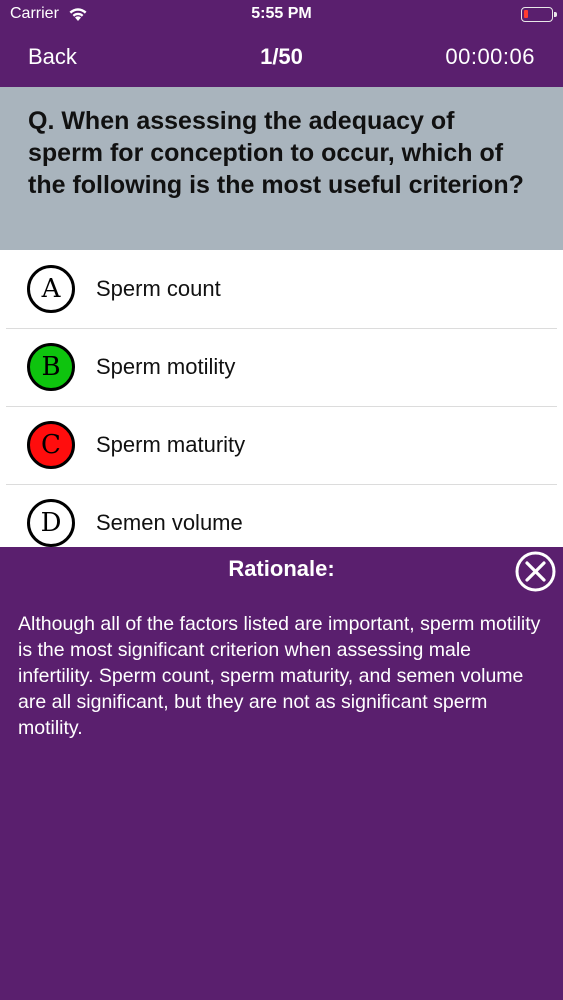 This screenshot has height=1000, width=563. Describe the element at coordinates (51, 523) in the screenshot. I see `option-d-badge: D` at that location.